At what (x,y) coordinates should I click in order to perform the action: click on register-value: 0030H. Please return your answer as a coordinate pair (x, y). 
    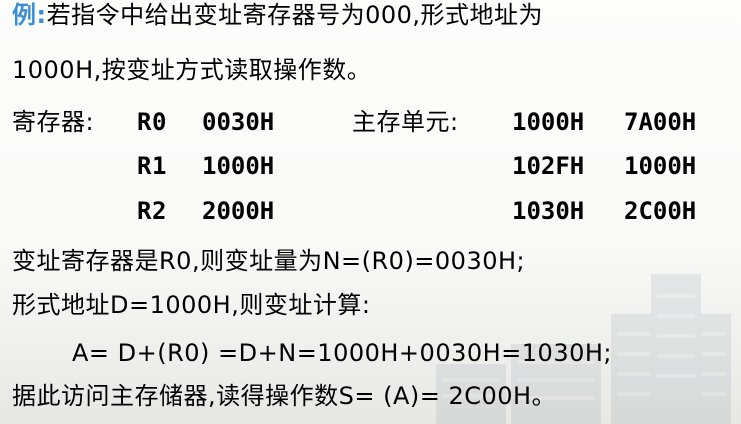
    Looking at the image, I should click on (238, 122).